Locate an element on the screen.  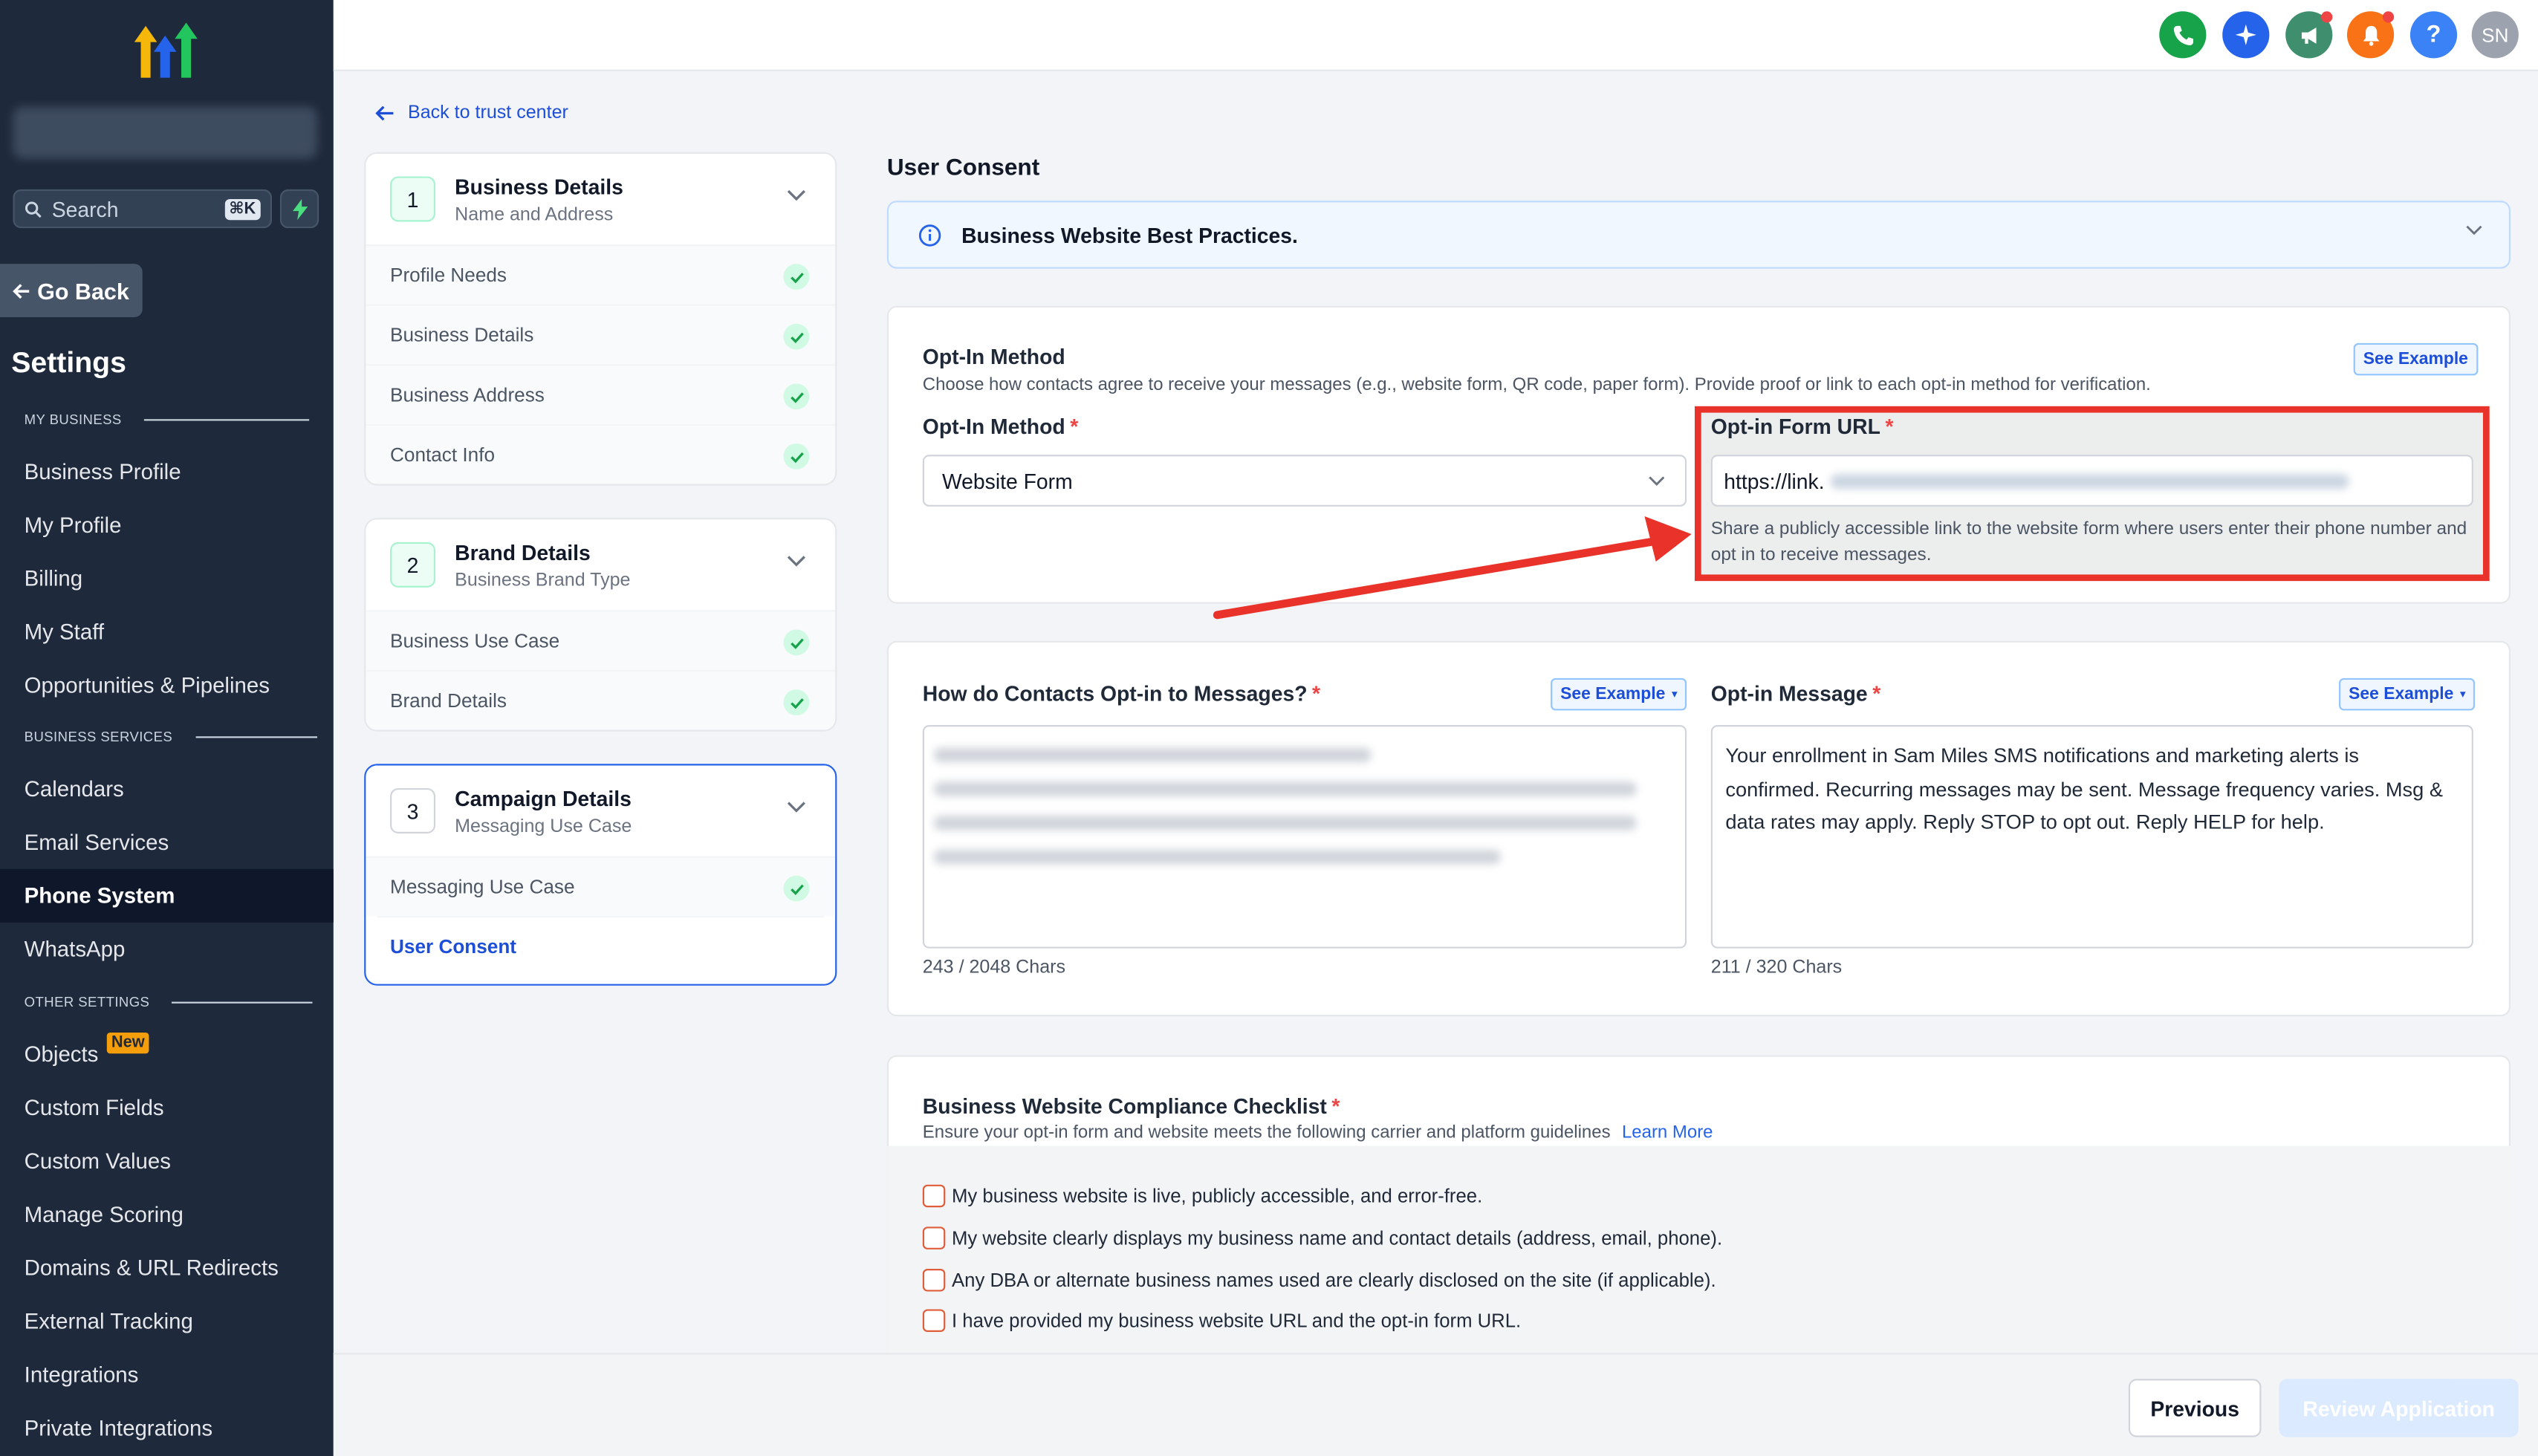
bell-icon is located at coordinates (2370, 35).